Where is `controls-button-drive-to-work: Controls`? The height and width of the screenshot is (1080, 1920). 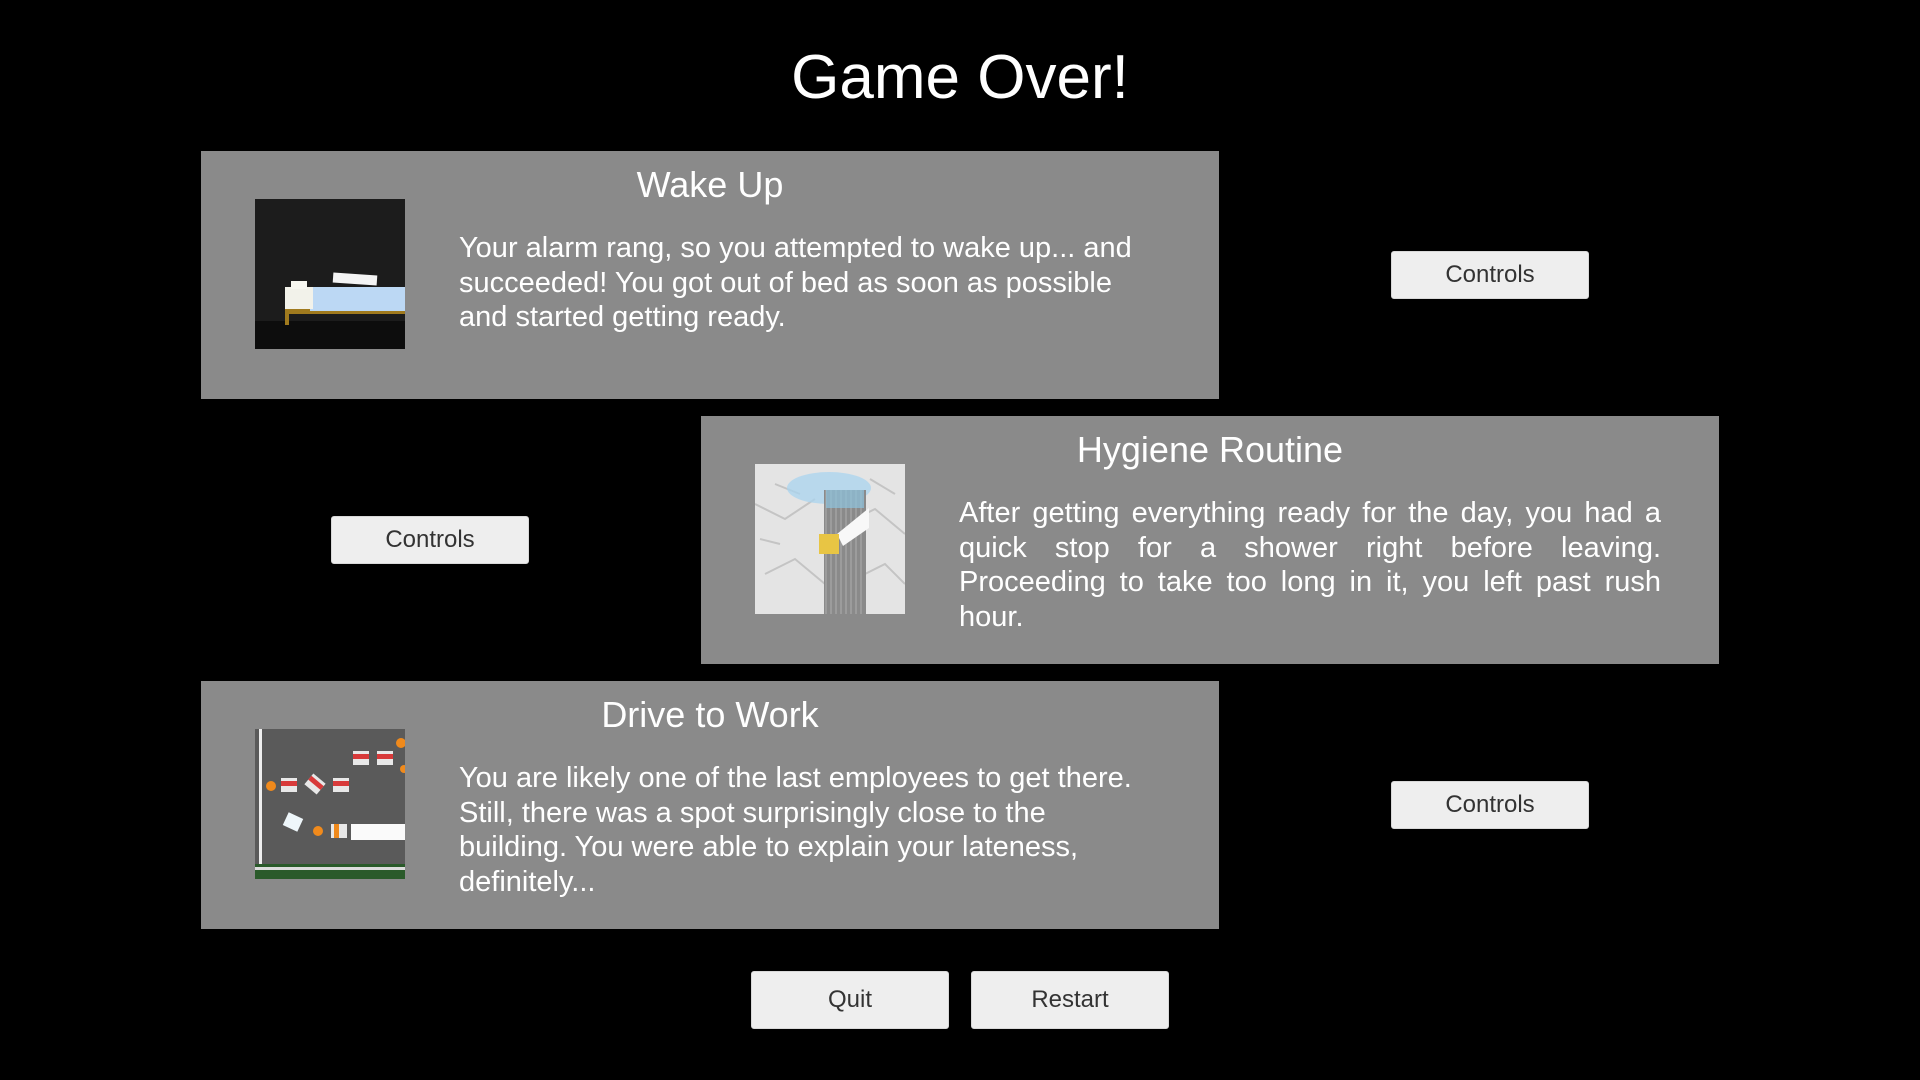
controls-button-drive-to-work: Controls is located at coordinates (1490, 805).